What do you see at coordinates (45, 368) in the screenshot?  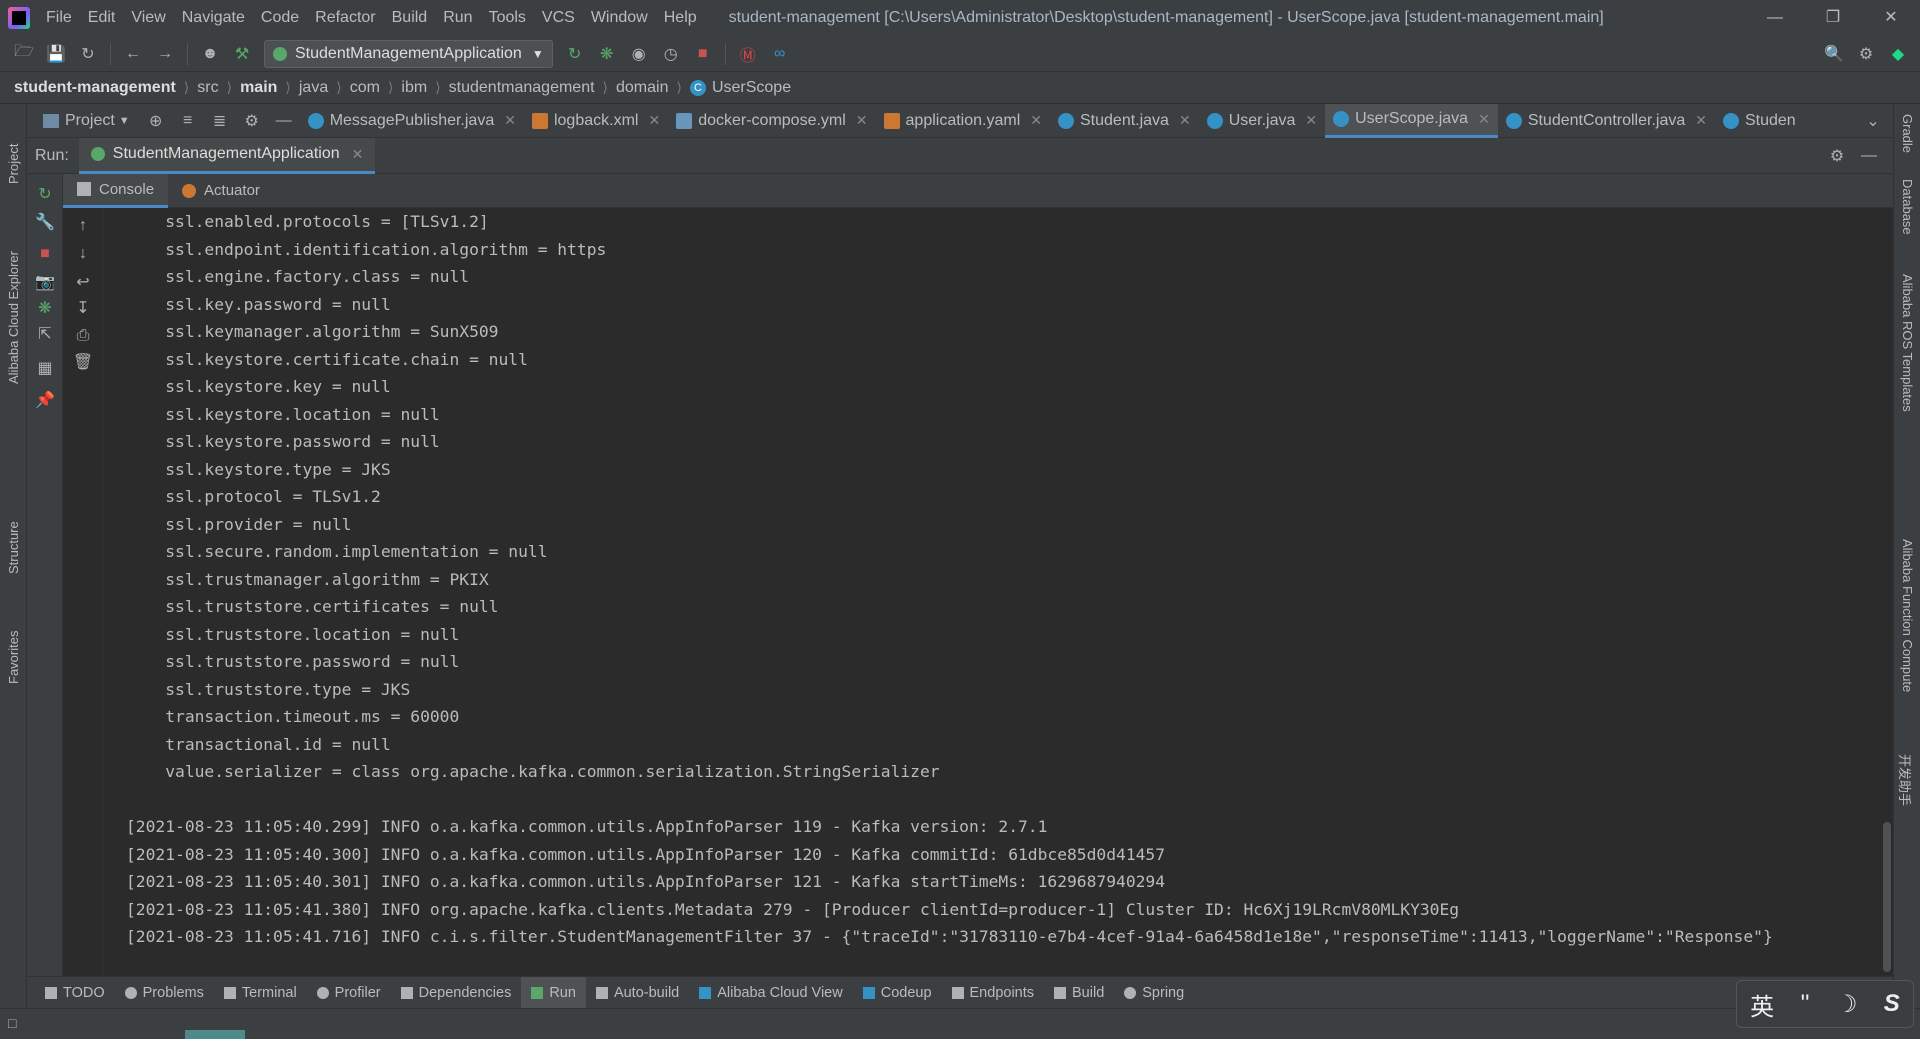 I see `layout-icon: ▦` at bounding box center [45, 368].